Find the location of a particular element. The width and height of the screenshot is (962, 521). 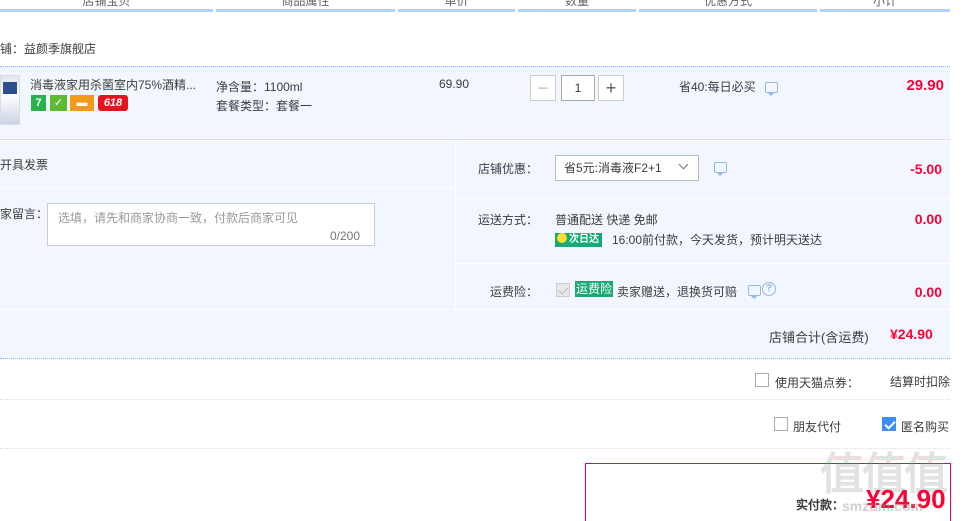

next-day-badge: 次日达 is located at coordinates (578, 240).